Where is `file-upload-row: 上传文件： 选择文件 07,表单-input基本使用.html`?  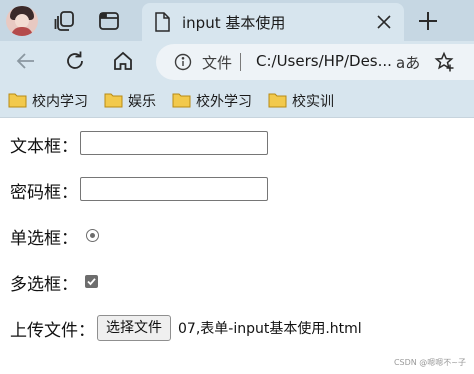
file-upload-row: 上传文件： 选择文件 07,表单-input基本使用.html is located at coordinates (240, 328).